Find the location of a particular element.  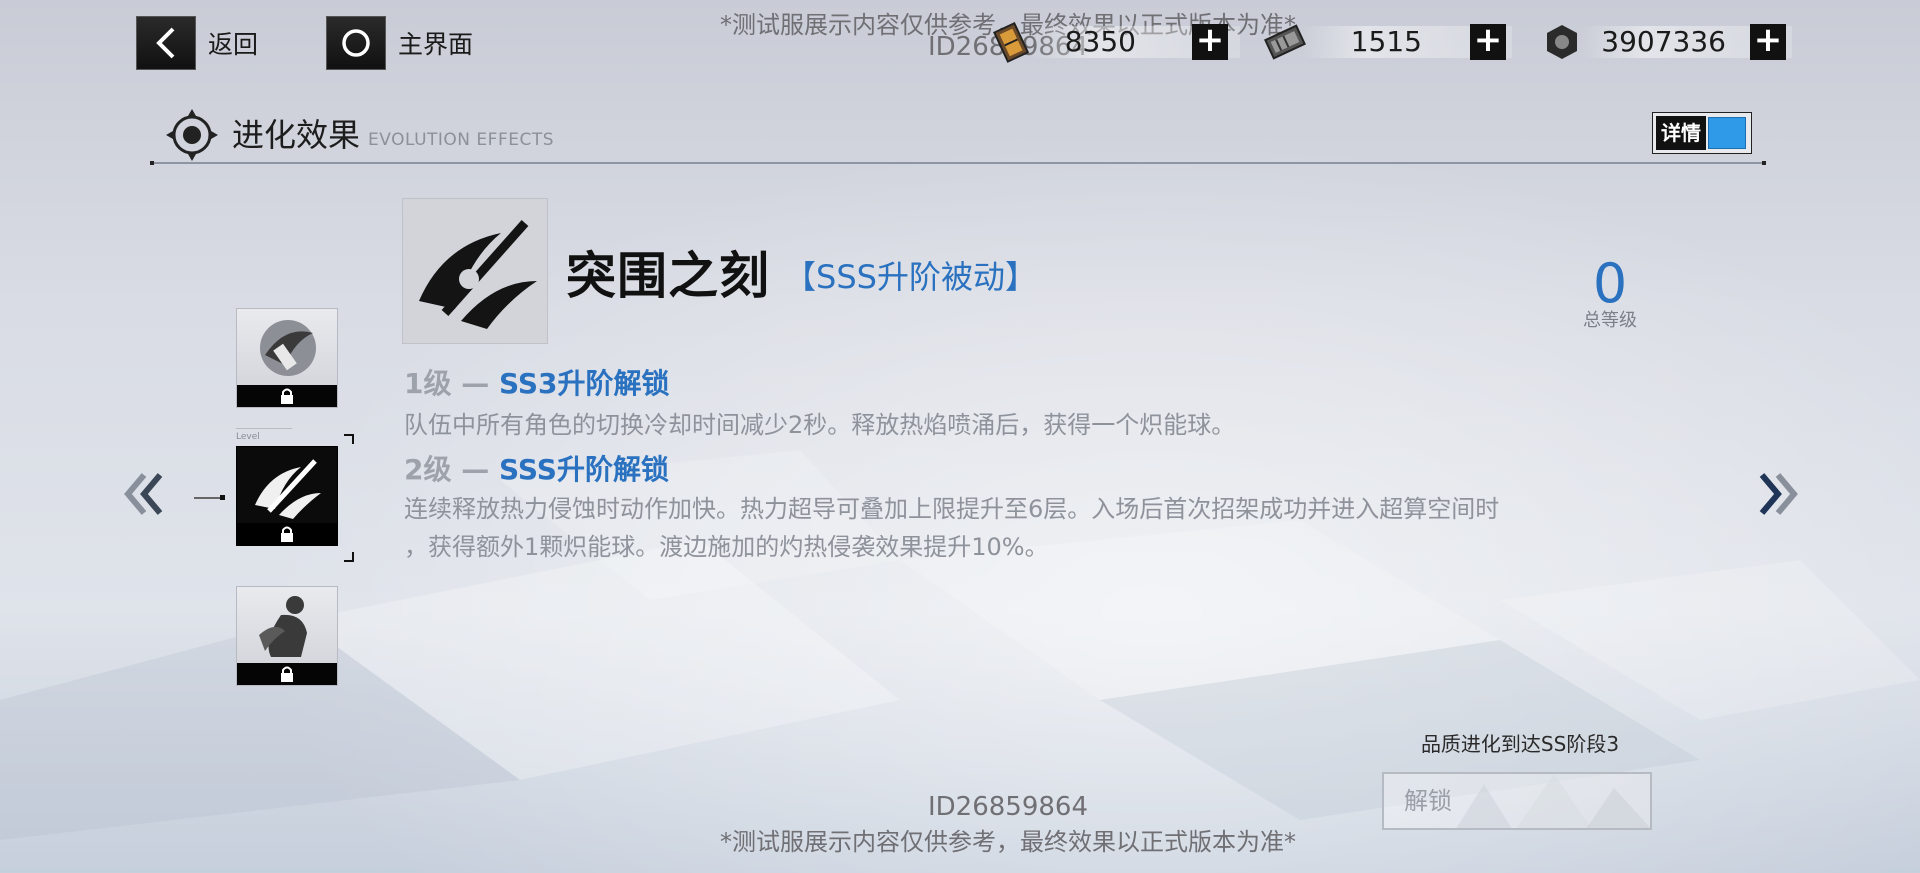

skill-tag: 【SSS升阶被动】 is located at coordinates (910, 277).